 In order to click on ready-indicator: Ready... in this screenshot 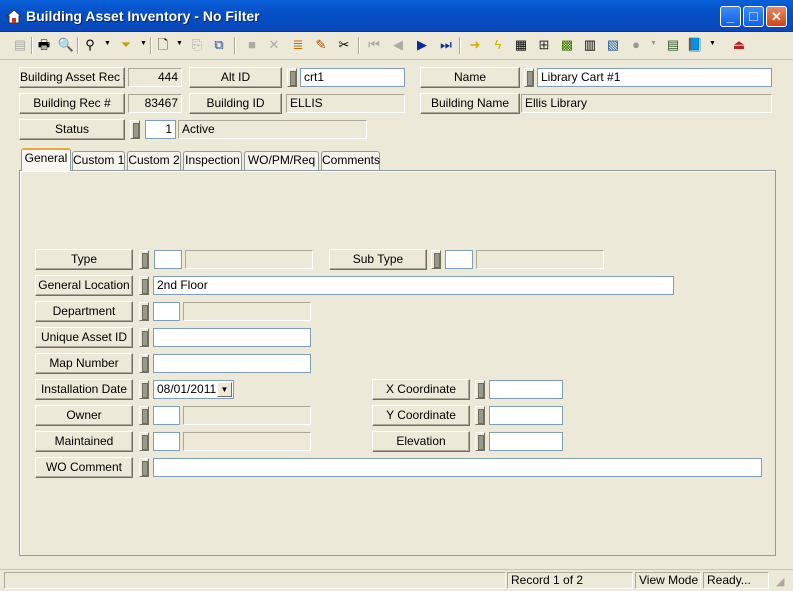, I will do `click(736, 580)`.